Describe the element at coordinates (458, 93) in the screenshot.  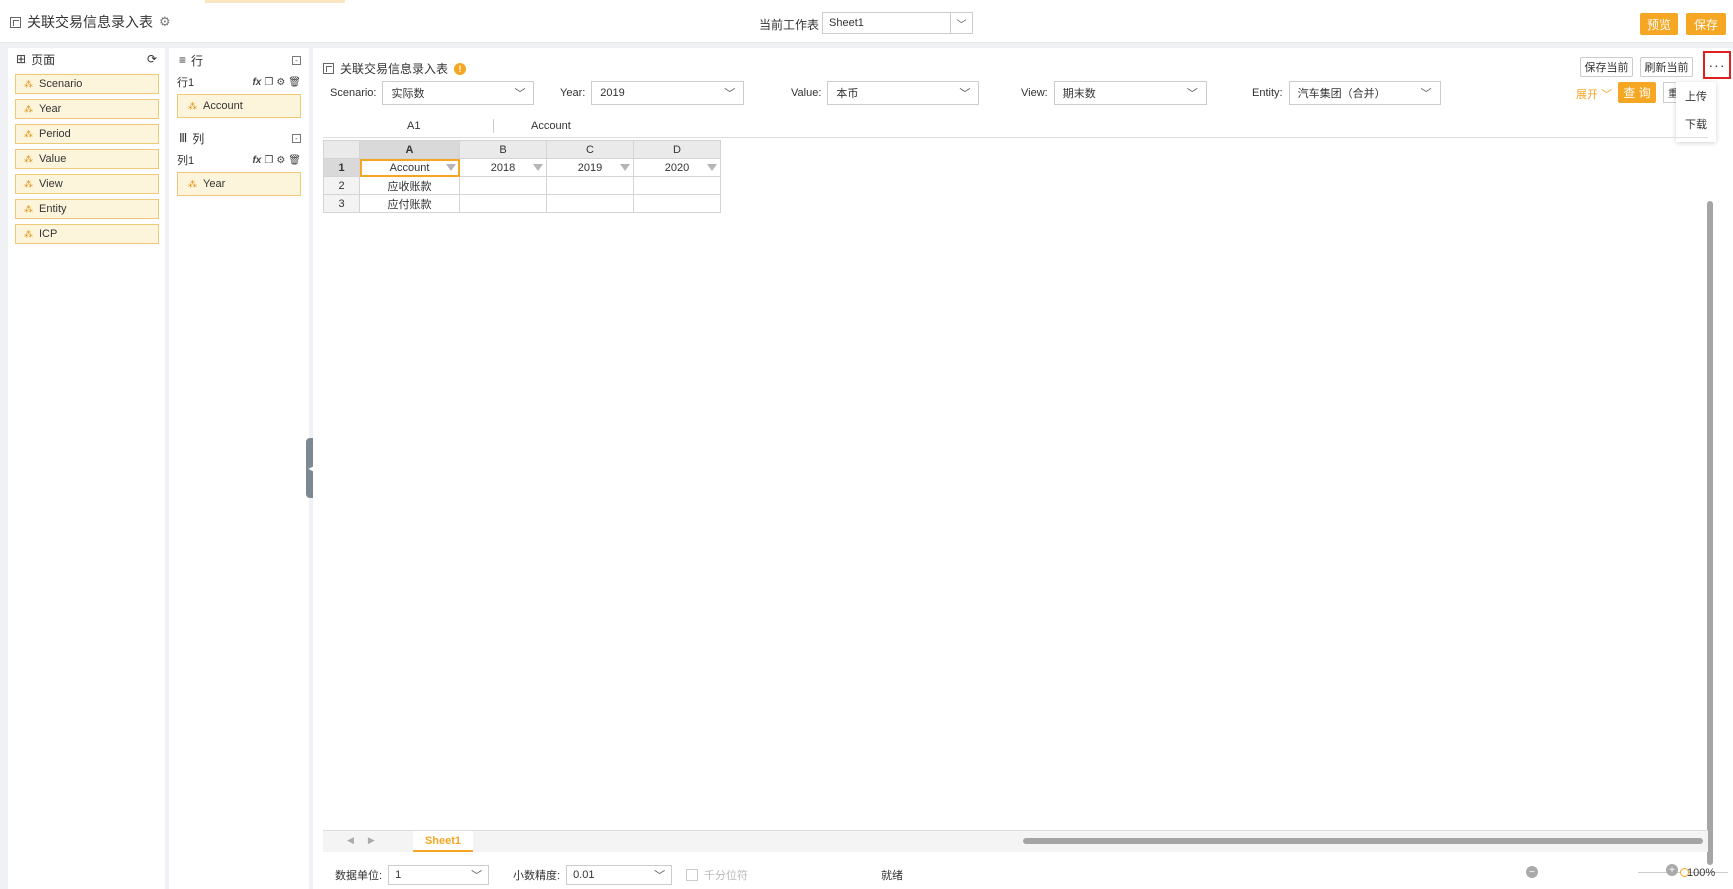
I see `scenario-select: 实际数 ﹀` at that location.